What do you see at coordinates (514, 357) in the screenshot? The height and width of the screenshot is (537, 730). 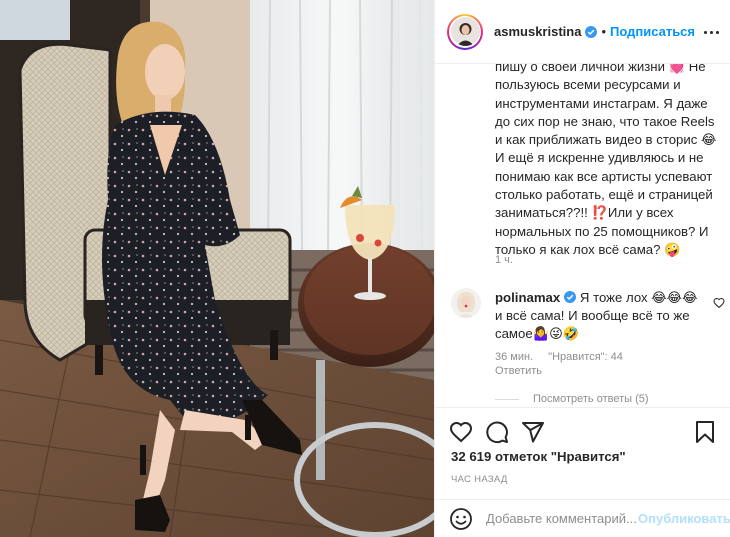 I see `comment-time: 36 мин.` at bounding box center [514, 357].